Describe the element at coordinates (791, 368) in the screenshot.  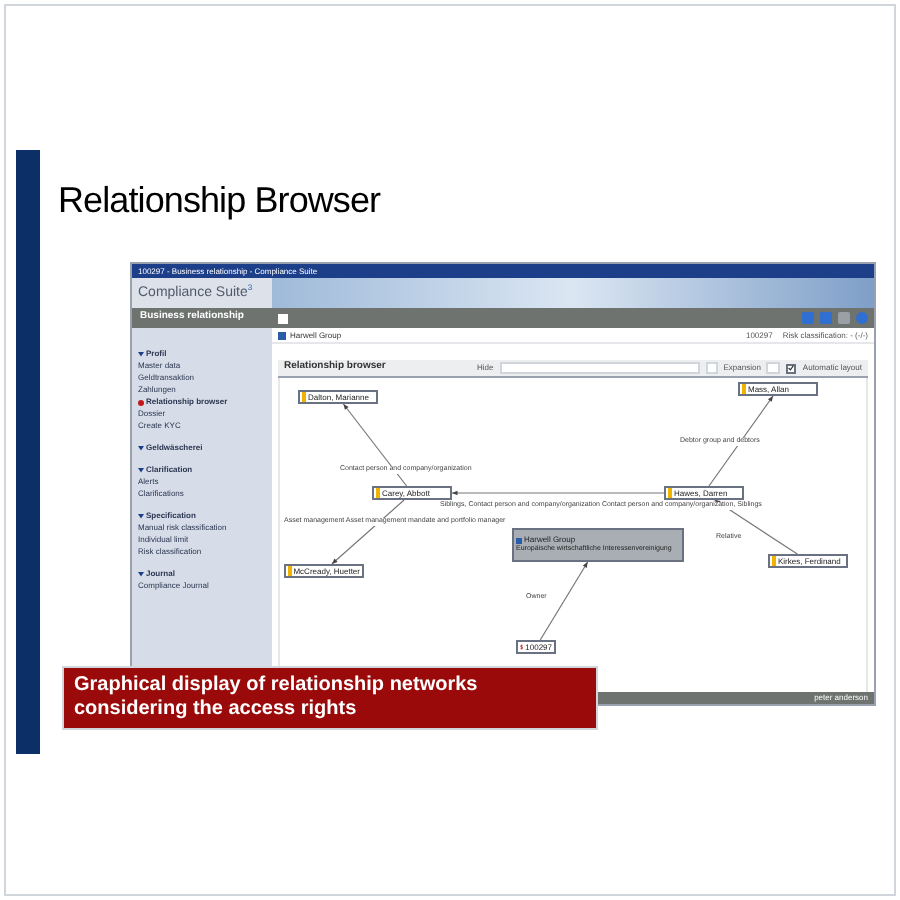
I see `automatic-layout-checkbox` at that location.